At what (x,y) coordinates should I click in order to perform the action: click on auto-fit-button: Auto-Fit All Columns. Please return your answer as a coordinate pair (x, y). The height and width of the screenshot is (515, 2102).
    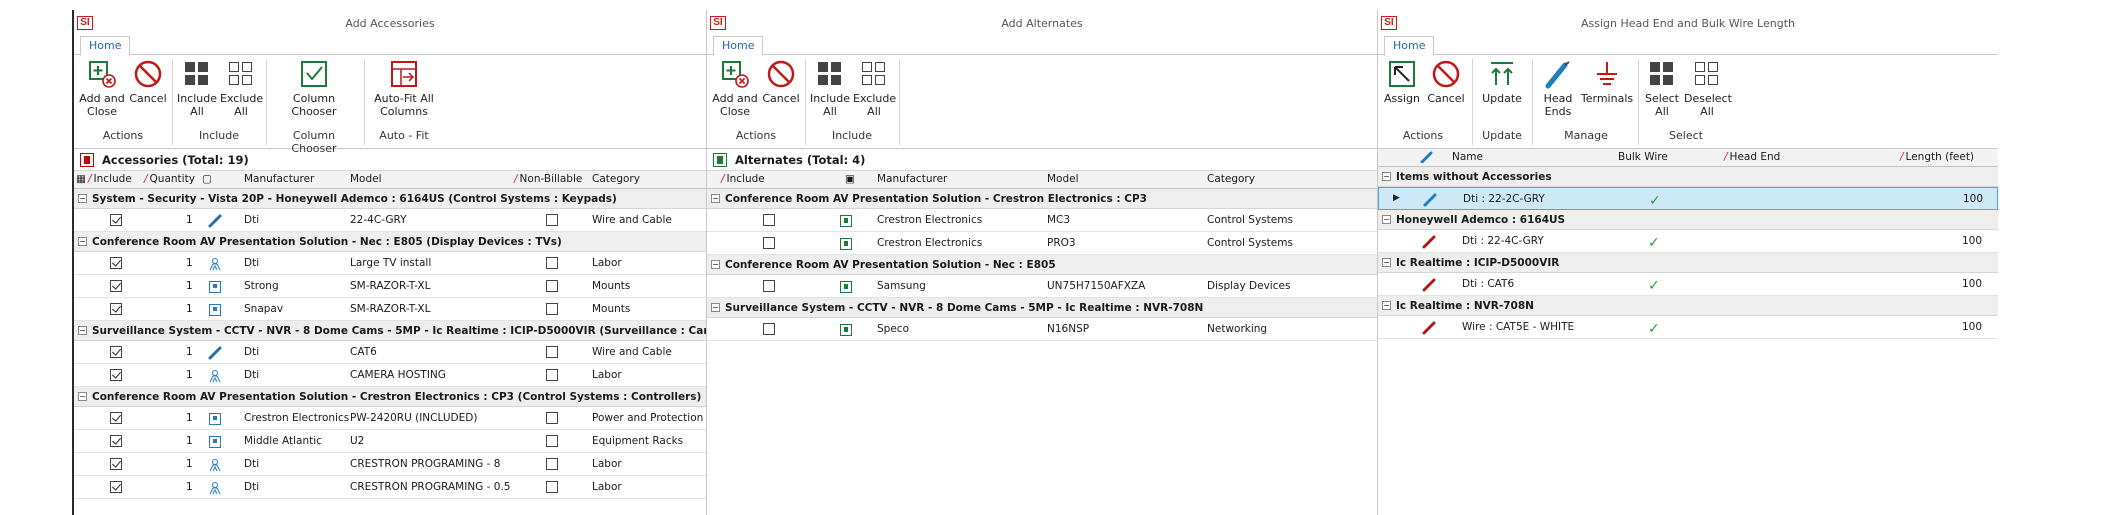
    Looking at the image, I should click on (404, 88).